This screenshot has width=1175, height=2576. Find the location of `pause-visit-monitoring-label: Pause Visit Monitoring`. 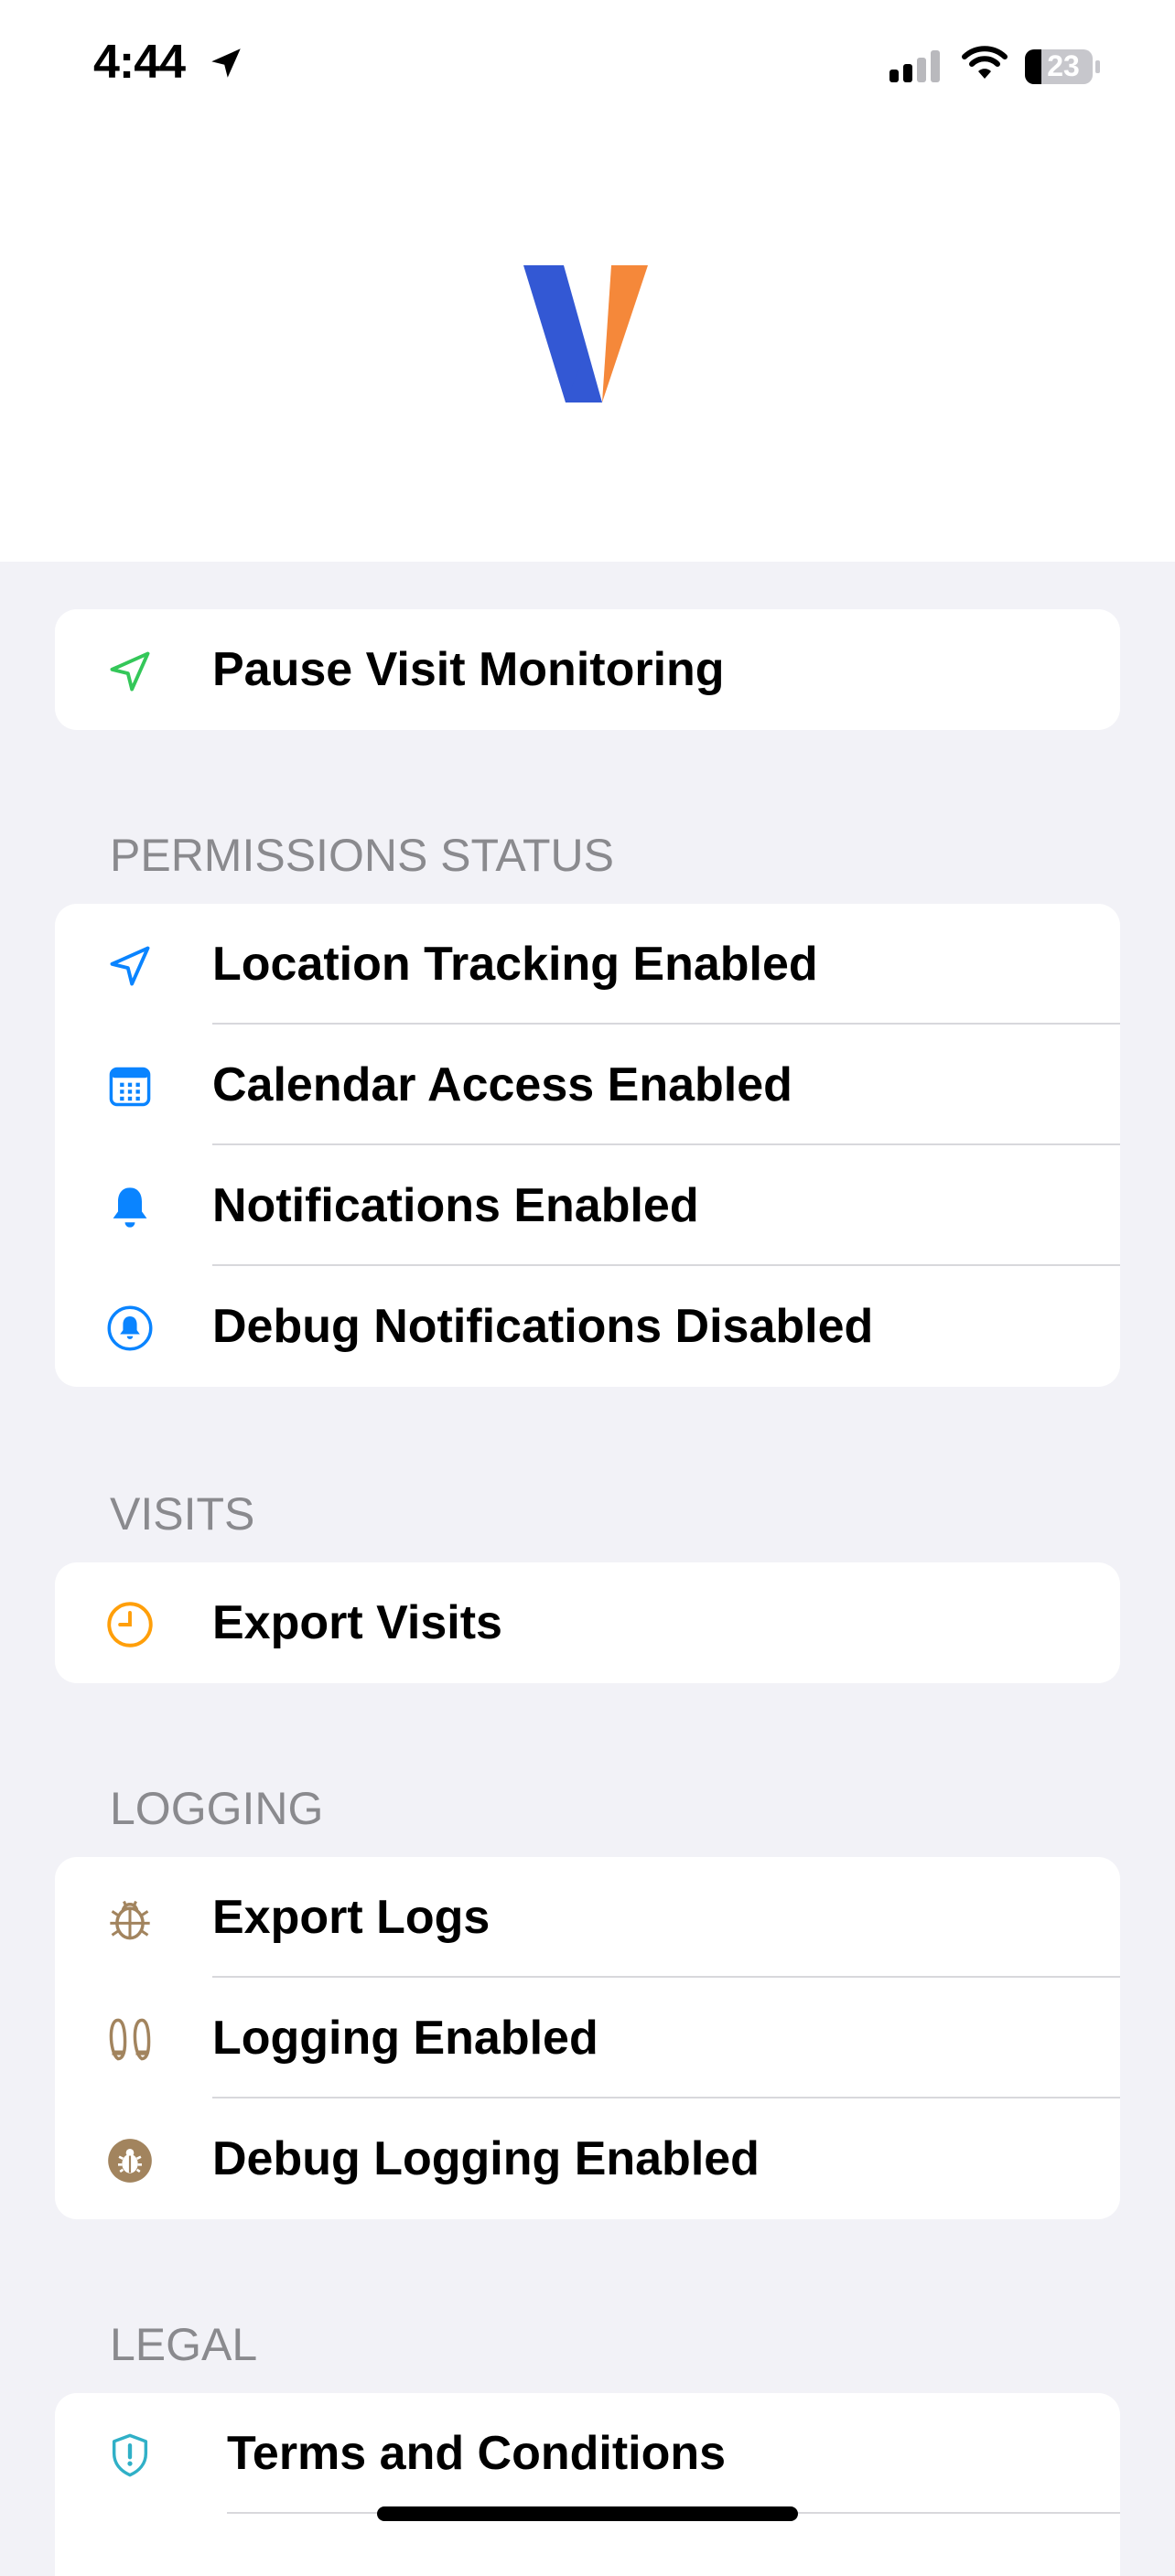

pause-visit-monitoring-label: Pause Visit Monitoring is located at coordinates (468, 669).